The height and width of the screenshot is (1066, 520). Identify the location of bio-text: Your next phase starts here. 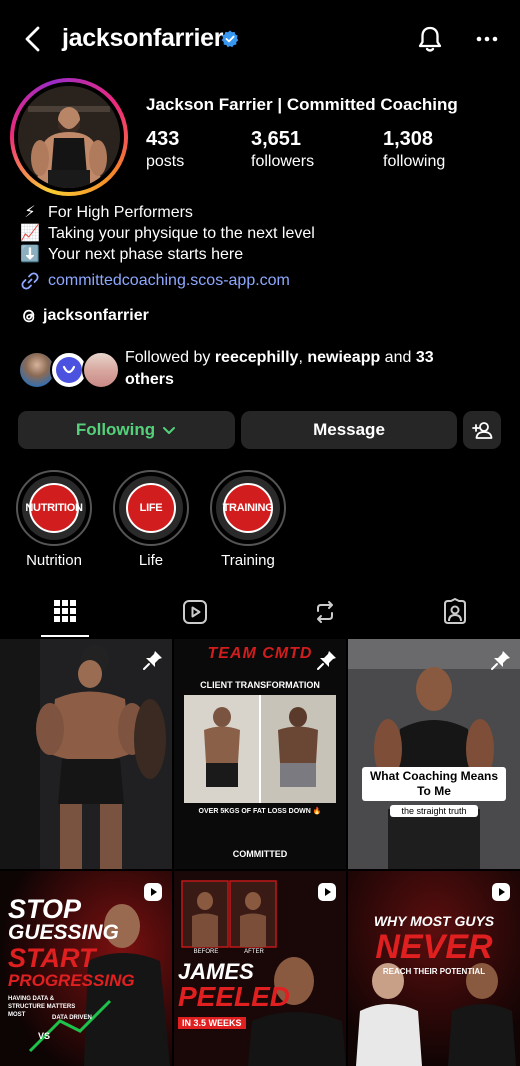
(146, 254).